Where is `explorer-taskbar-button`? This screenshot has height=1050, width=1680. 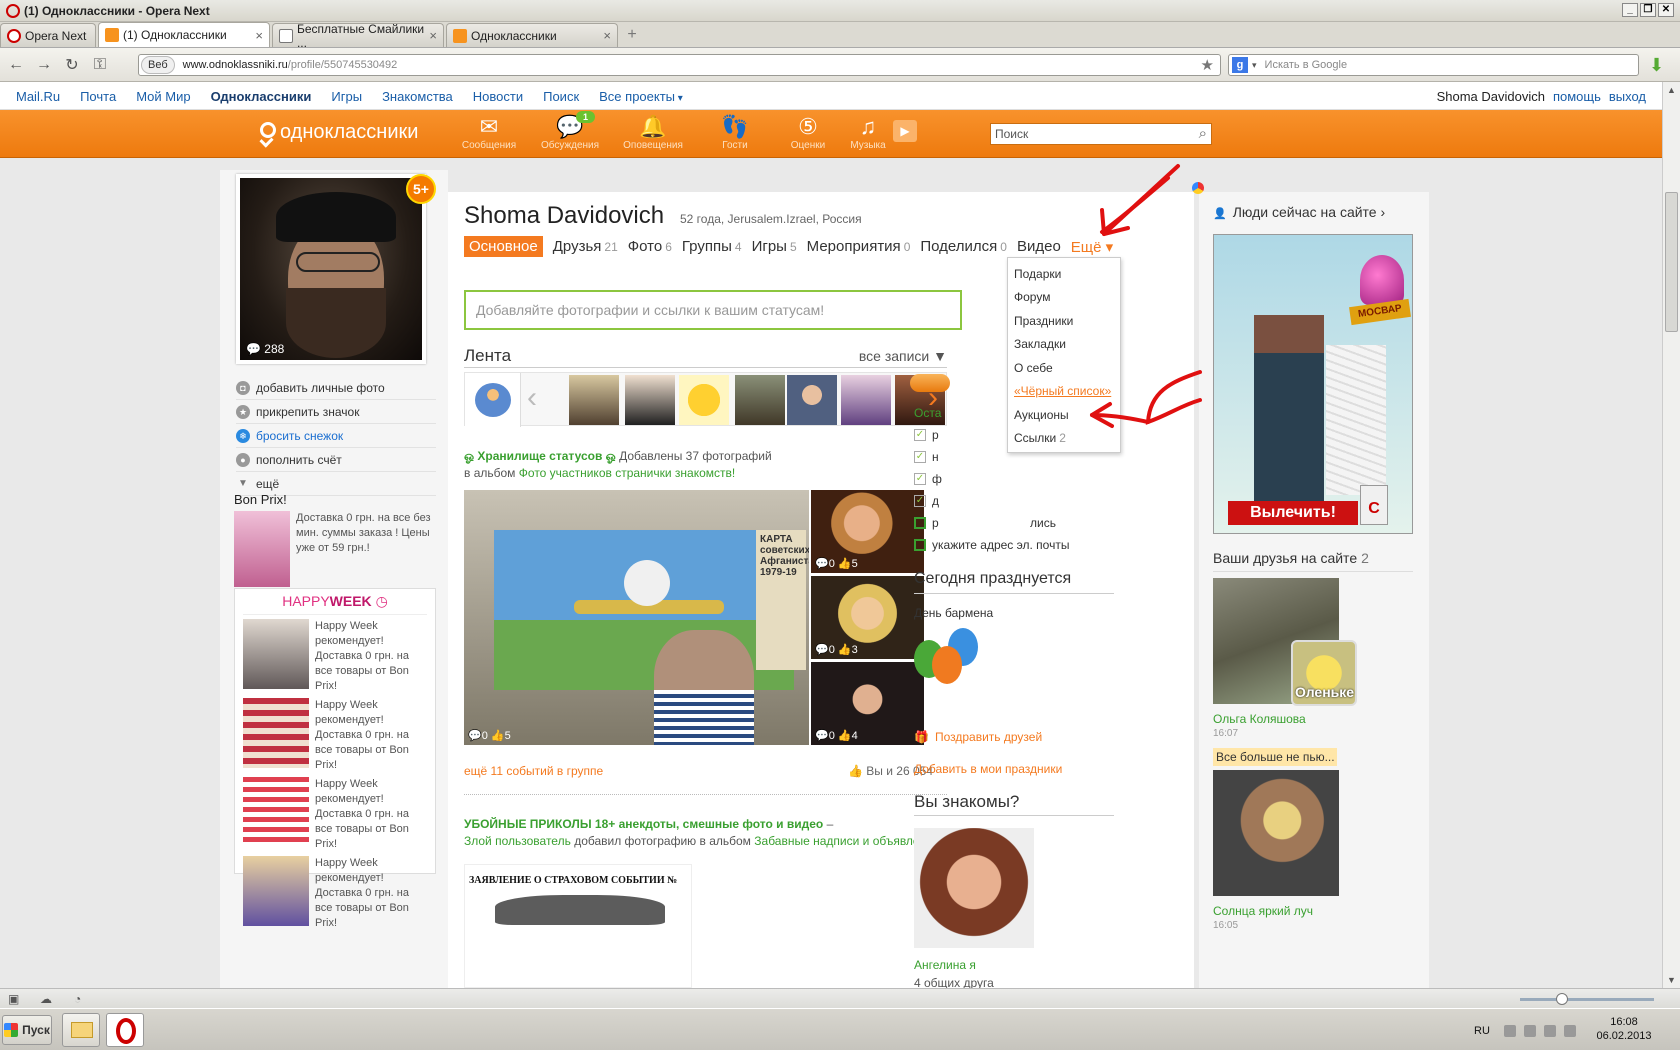
explorer-taskbar-button is located at coordinates (81, 1030).